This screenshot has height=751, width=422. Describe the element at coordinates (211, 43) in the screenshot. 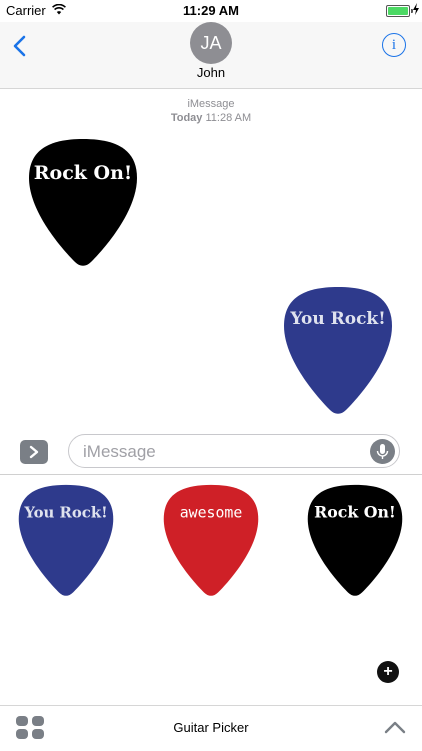

I see `contact-avatar: JA` at that location.